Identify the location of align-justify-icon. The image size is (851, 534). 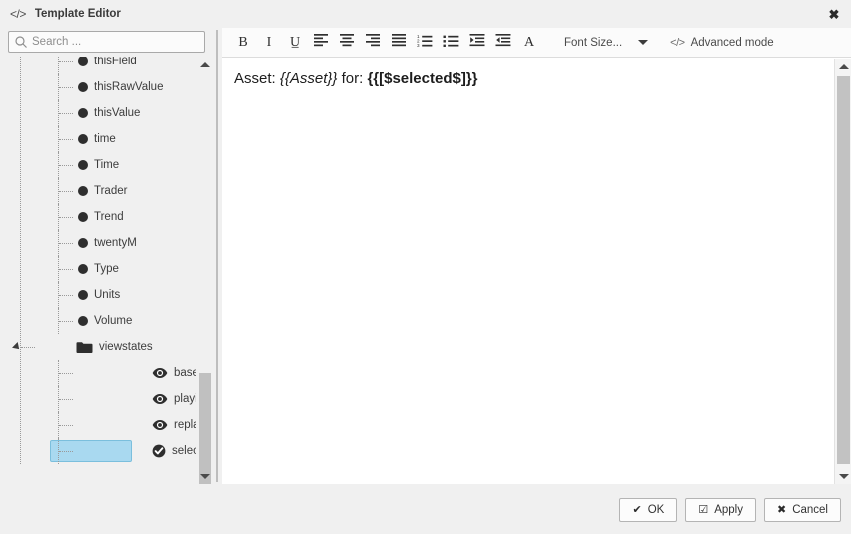
(399, 42).